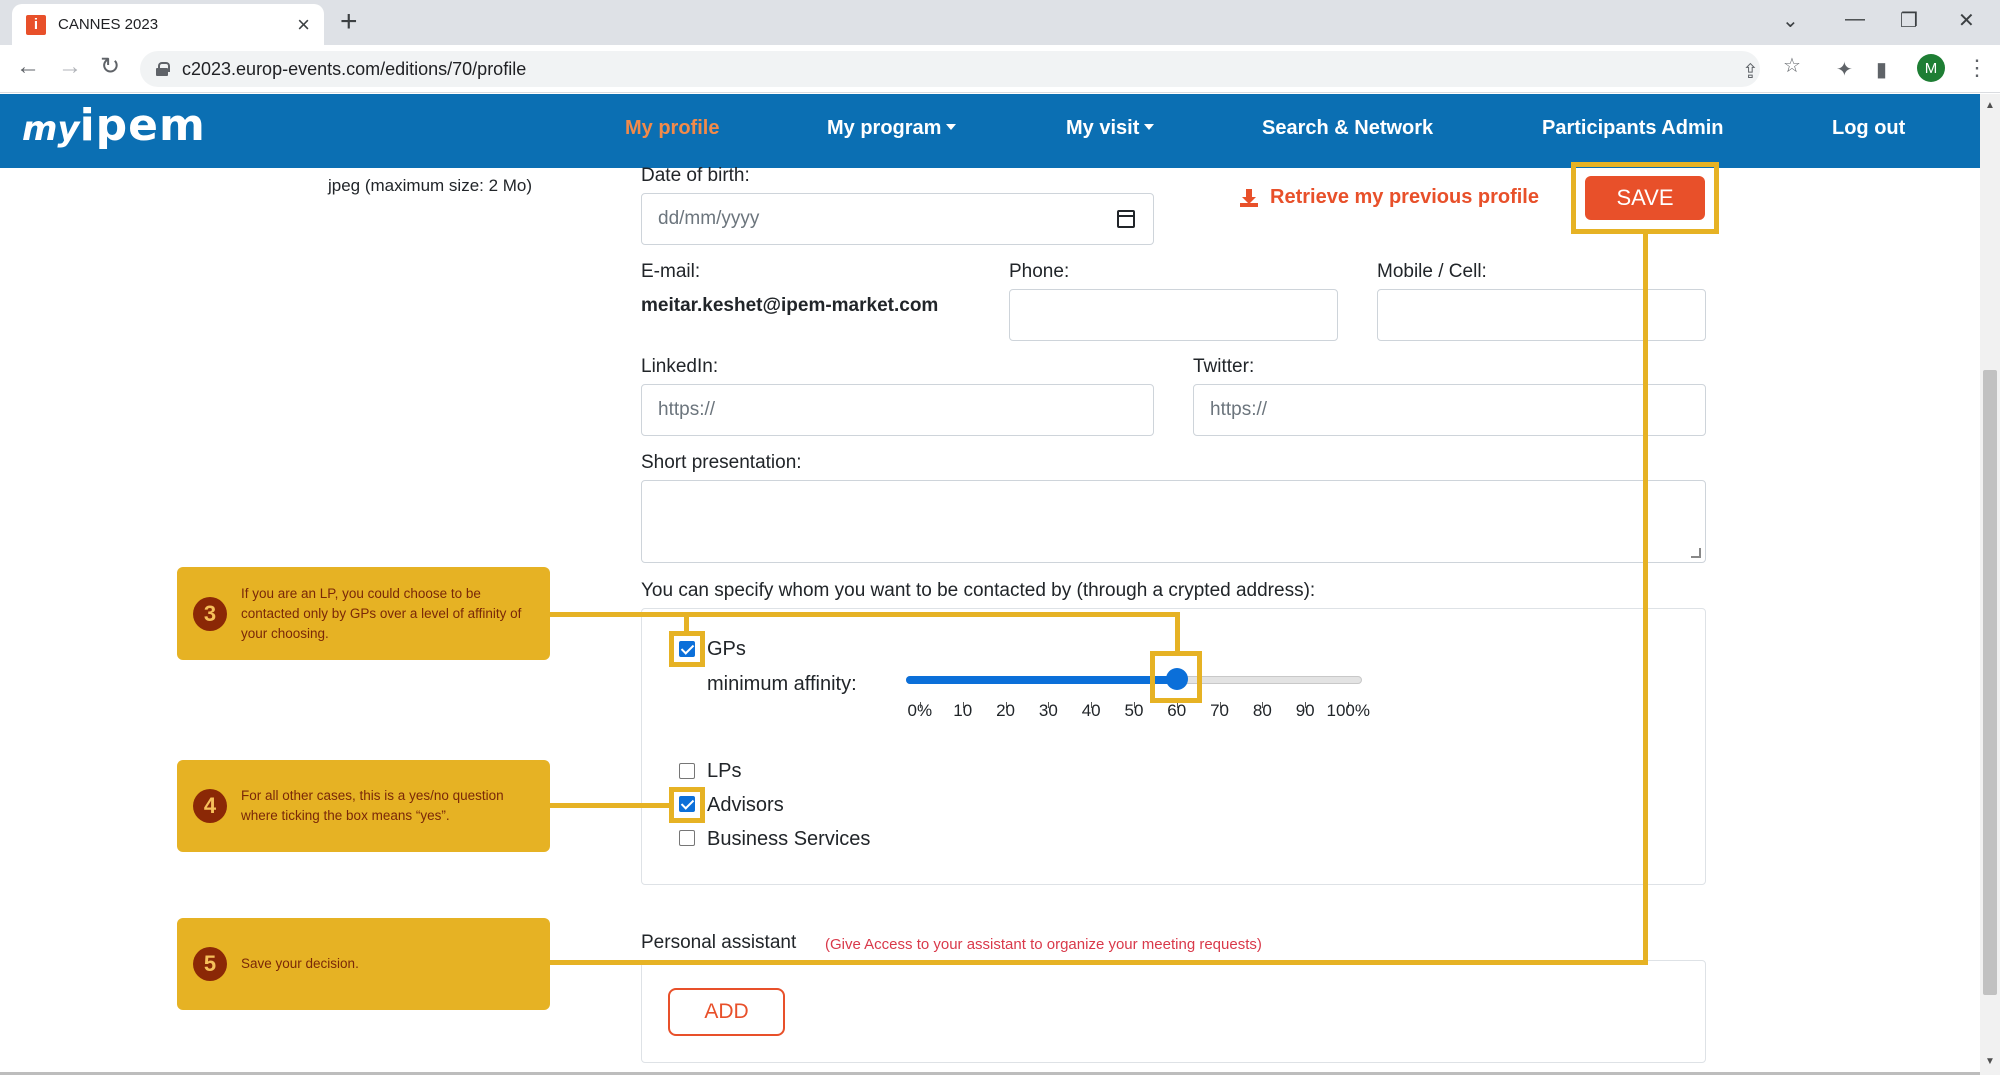  Describe the element at coordinates (349, 22) in the screenshot. I see `new-tab-icon: +` at that location.